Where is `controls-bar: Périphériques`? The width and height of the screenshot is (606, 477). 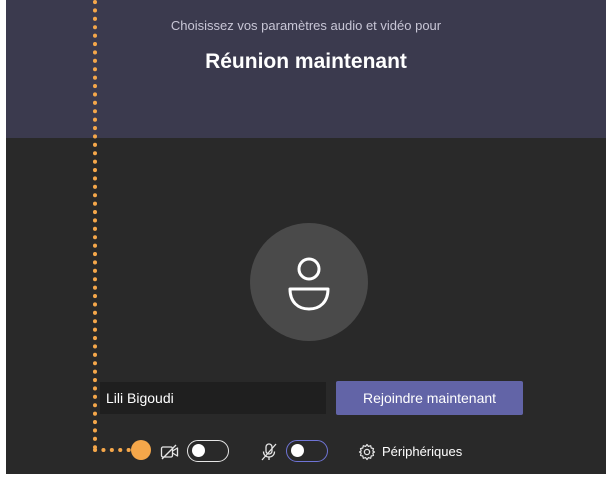
controls-bar: Périphériques is located at coordinates (306, 452).